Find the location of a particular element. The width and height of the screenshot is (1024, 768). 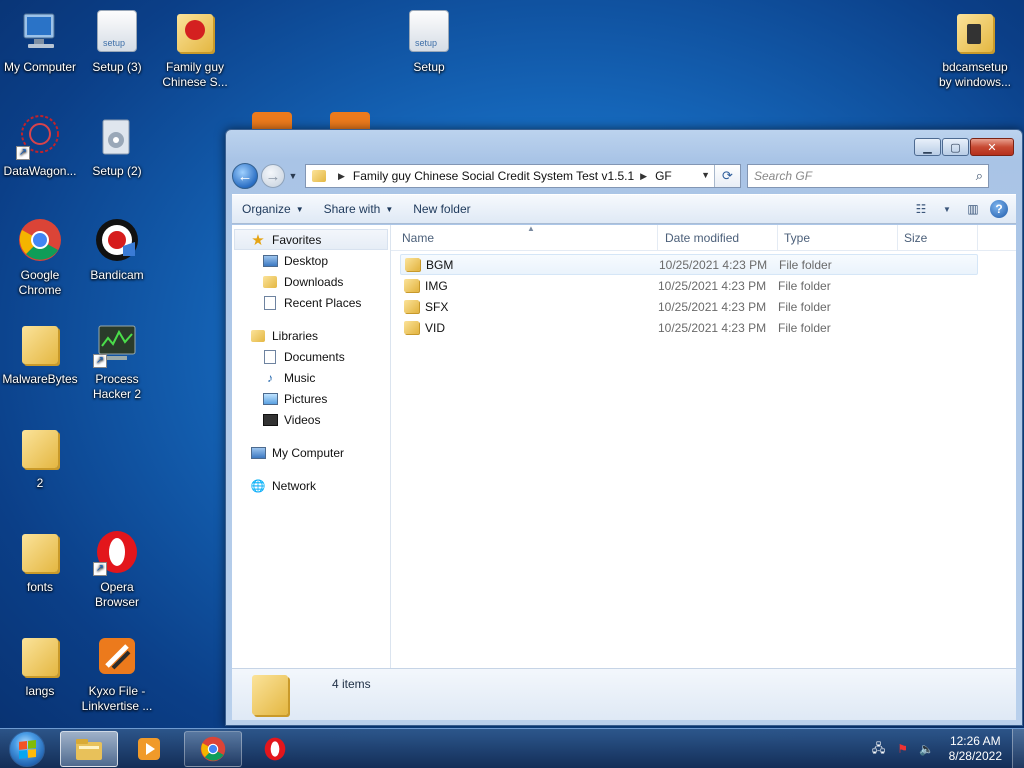

maximize-button: ▢ is located at coordinates (955, 147).